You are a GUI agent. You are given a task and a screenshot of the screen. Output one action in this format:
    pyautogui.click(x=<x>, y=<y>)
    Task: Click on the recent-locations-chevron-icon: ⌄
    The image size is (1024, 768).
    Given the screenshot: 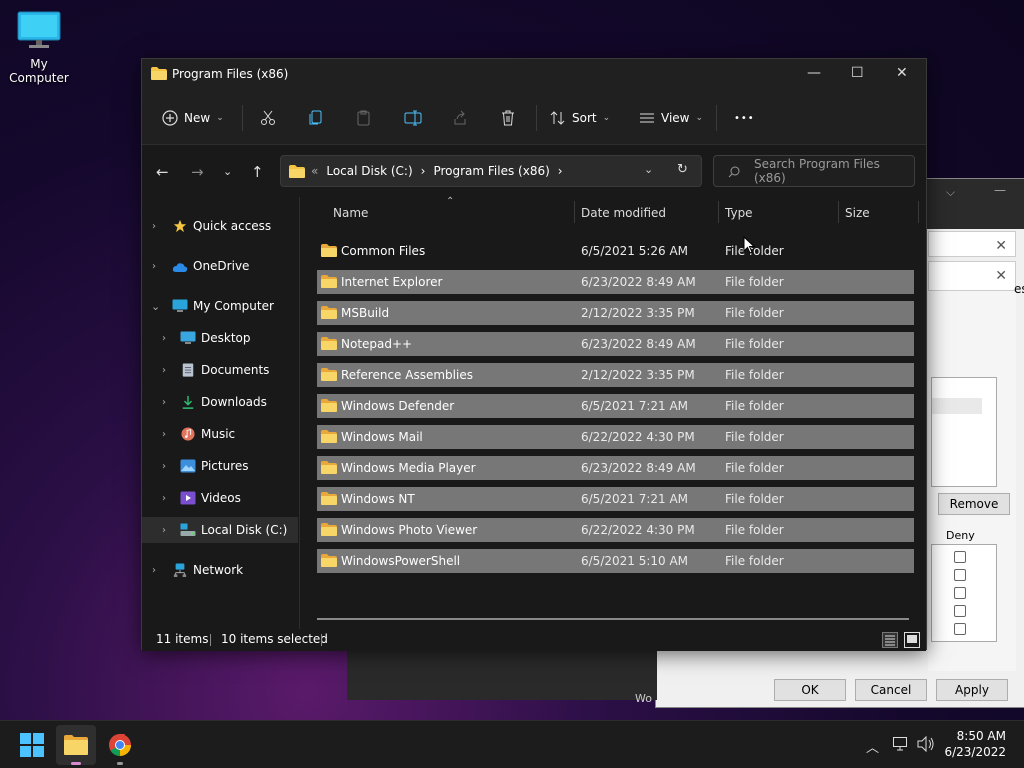 What is the action you would take?
    pyautogui.click(x=227, y=171)
    